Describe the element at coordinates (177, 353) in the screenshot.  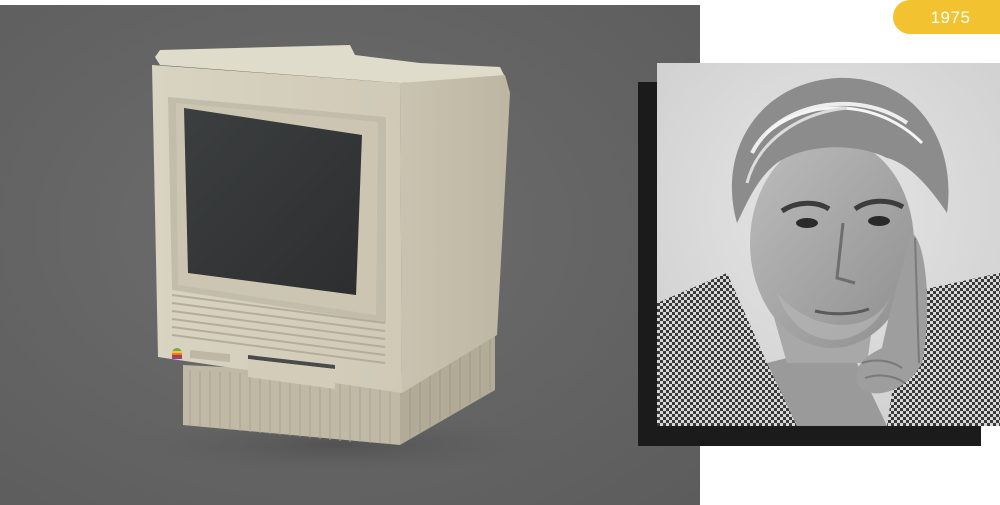
I see `apple-logo-icon` at that location.